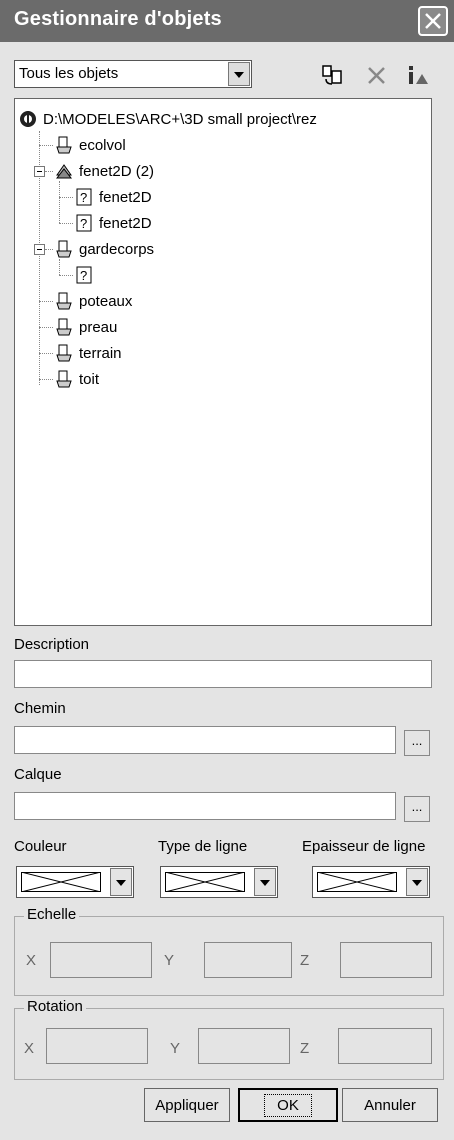 The image size is (454, 1140). I want to click on tree-item-label: toit, so click(89, 379).